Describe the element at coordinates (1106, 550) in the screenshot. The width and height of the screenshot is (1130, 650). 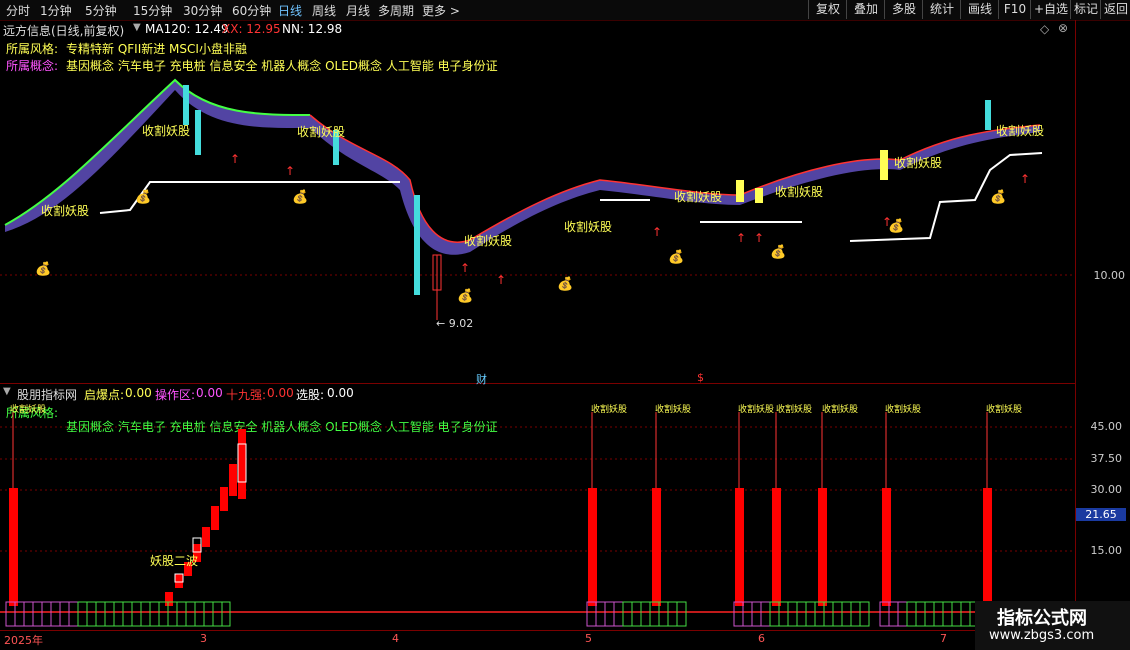
I see `sub-y-axis-label: 15.00` at that location.